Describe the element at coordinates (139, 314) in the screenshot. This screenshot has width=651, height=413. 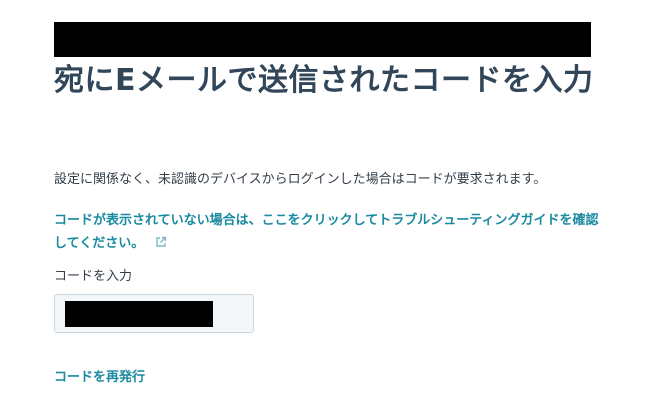
I see `redacted-code-value` at that location.